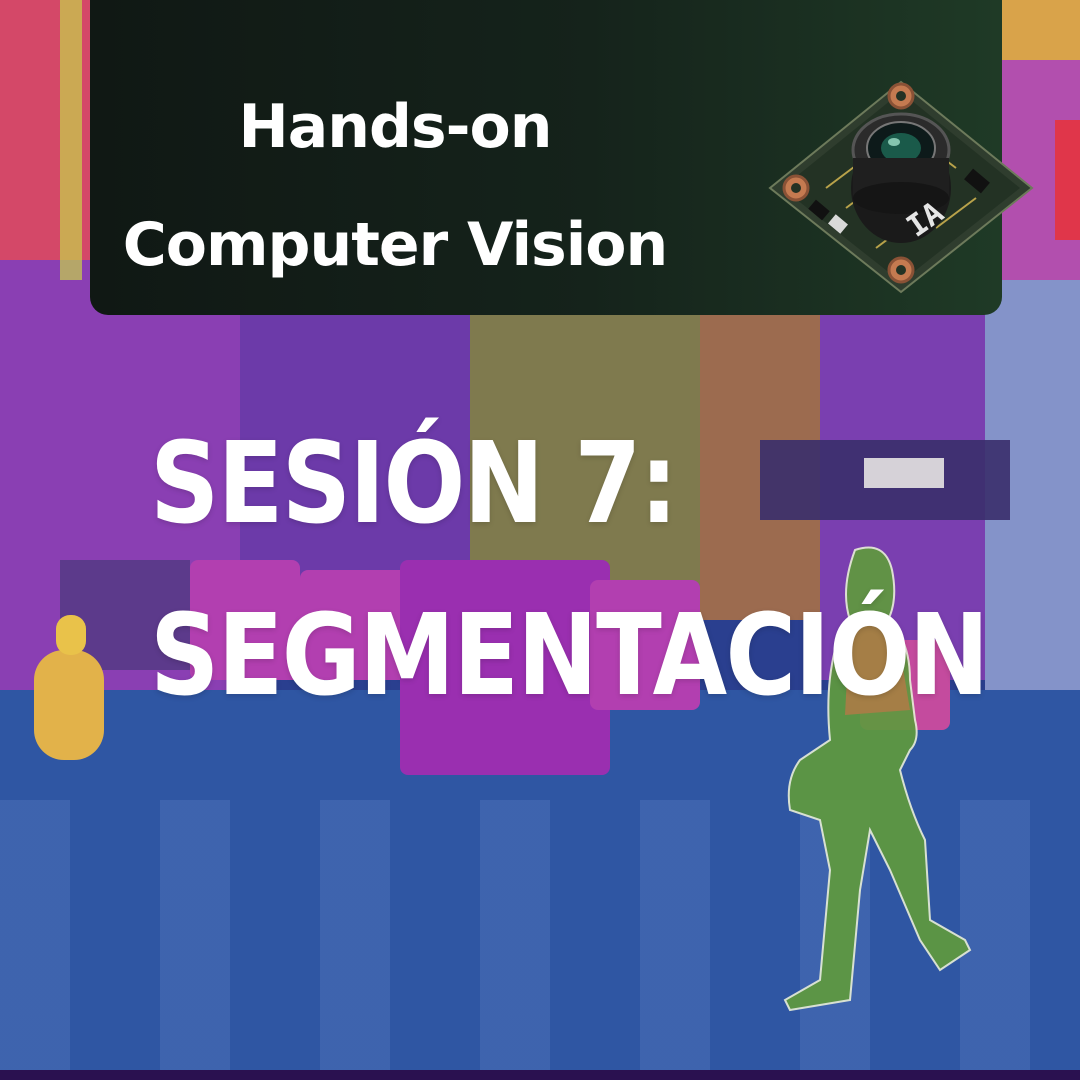  I want to click on building-right-yellow, so click(1040, 30).